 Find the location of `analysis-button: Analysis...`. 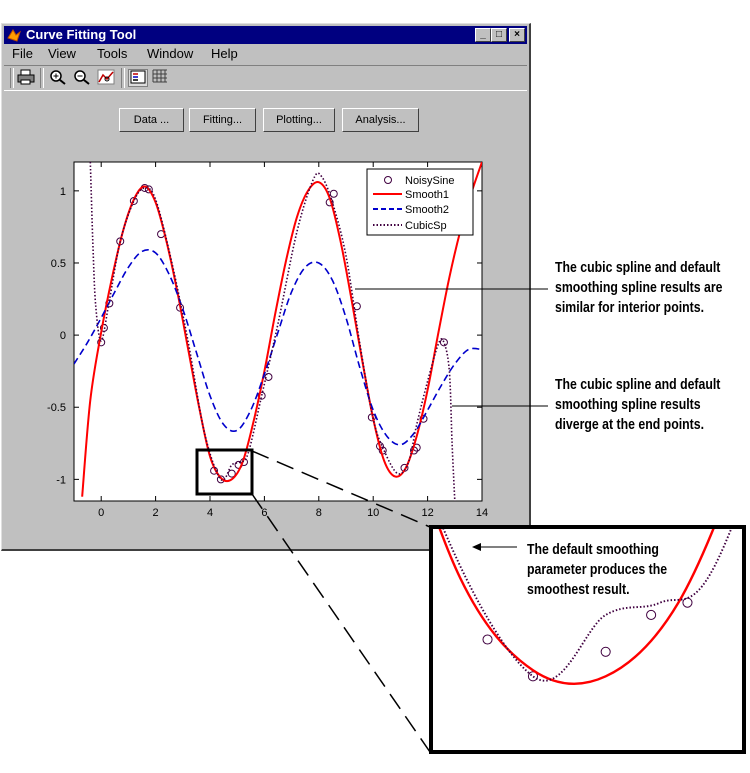

analysis-button: Analysis... is located at coordinates (380, 120).